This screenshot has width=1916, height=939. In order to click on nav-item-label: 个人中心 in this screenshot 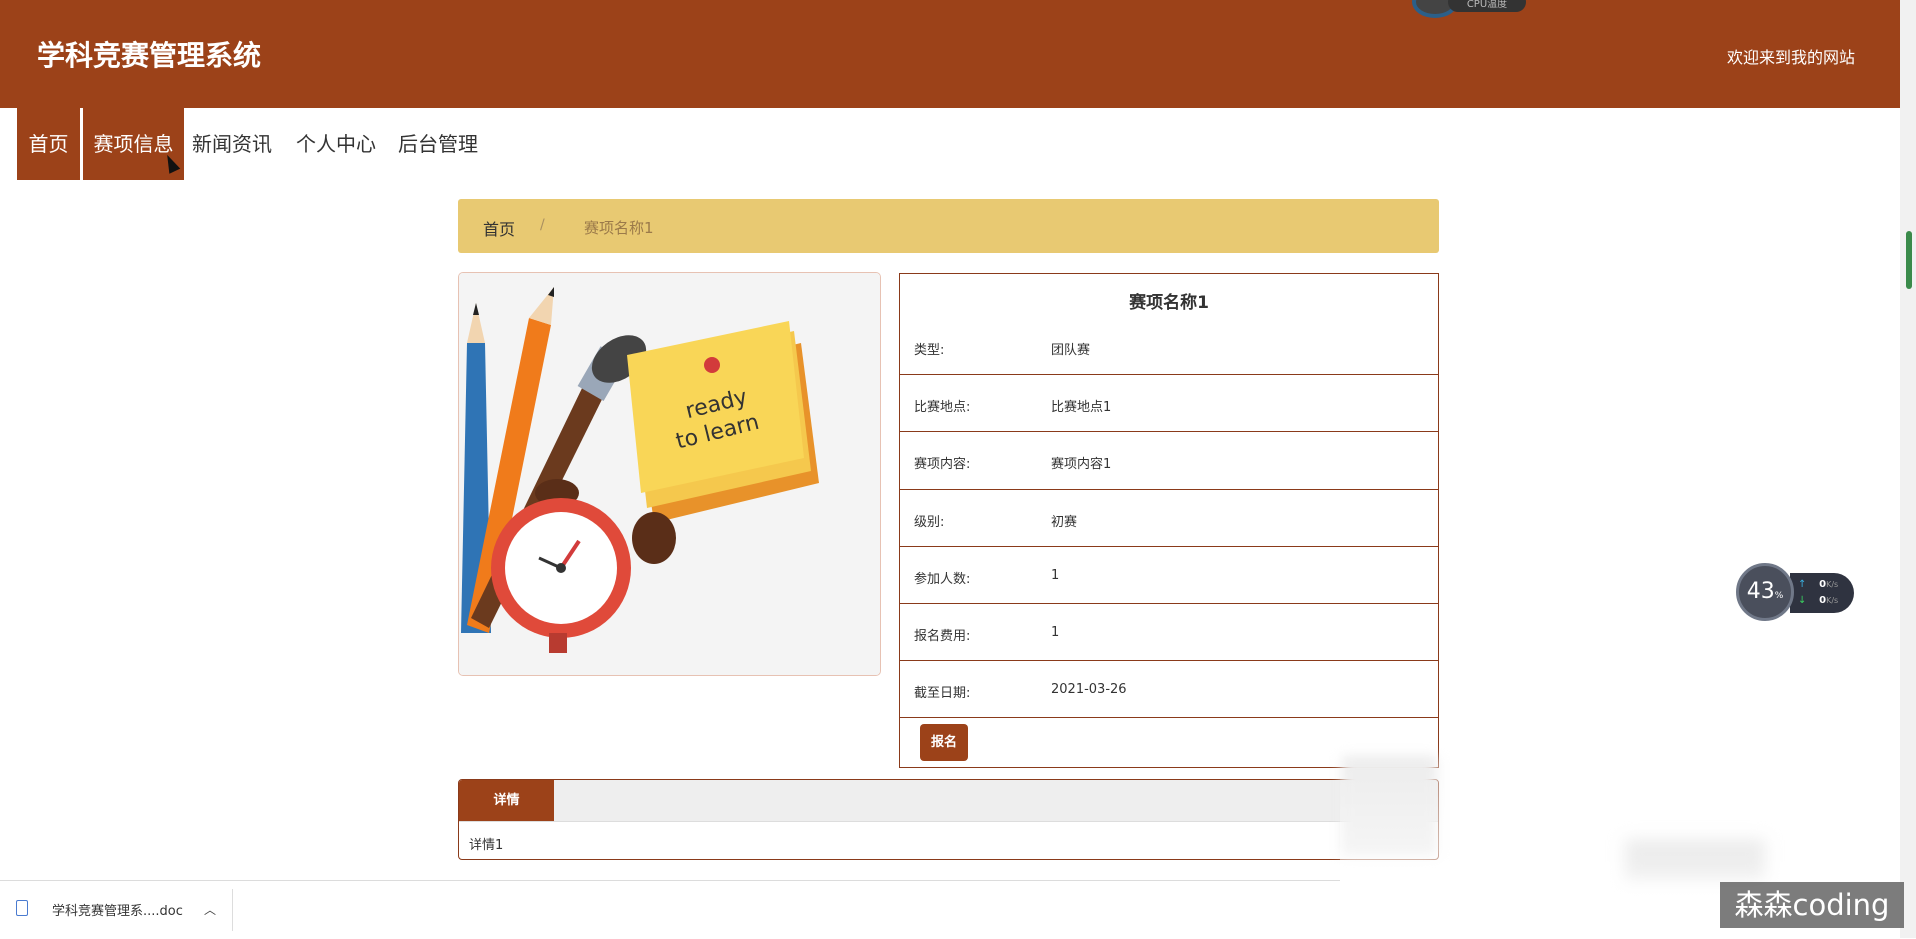, I will do `click(336, 144)`.